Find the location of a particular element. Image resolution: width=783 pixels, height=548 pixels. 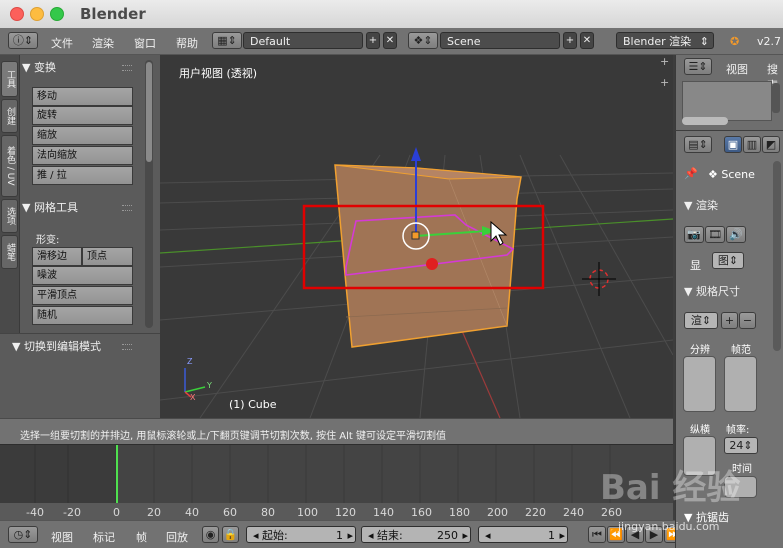

randomize-button: 随机 is located at coordinates (82, 315).